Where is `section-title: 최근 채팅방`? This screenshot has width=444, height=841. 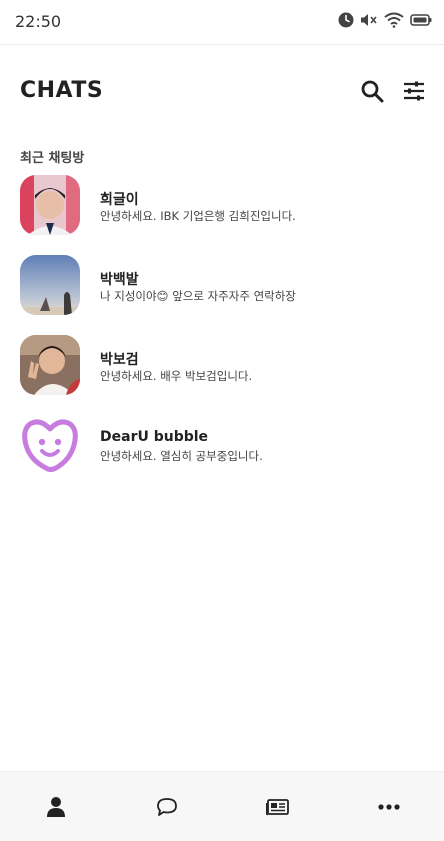 section-title: 최근 채팅방 is located at coordinates (52, 158).